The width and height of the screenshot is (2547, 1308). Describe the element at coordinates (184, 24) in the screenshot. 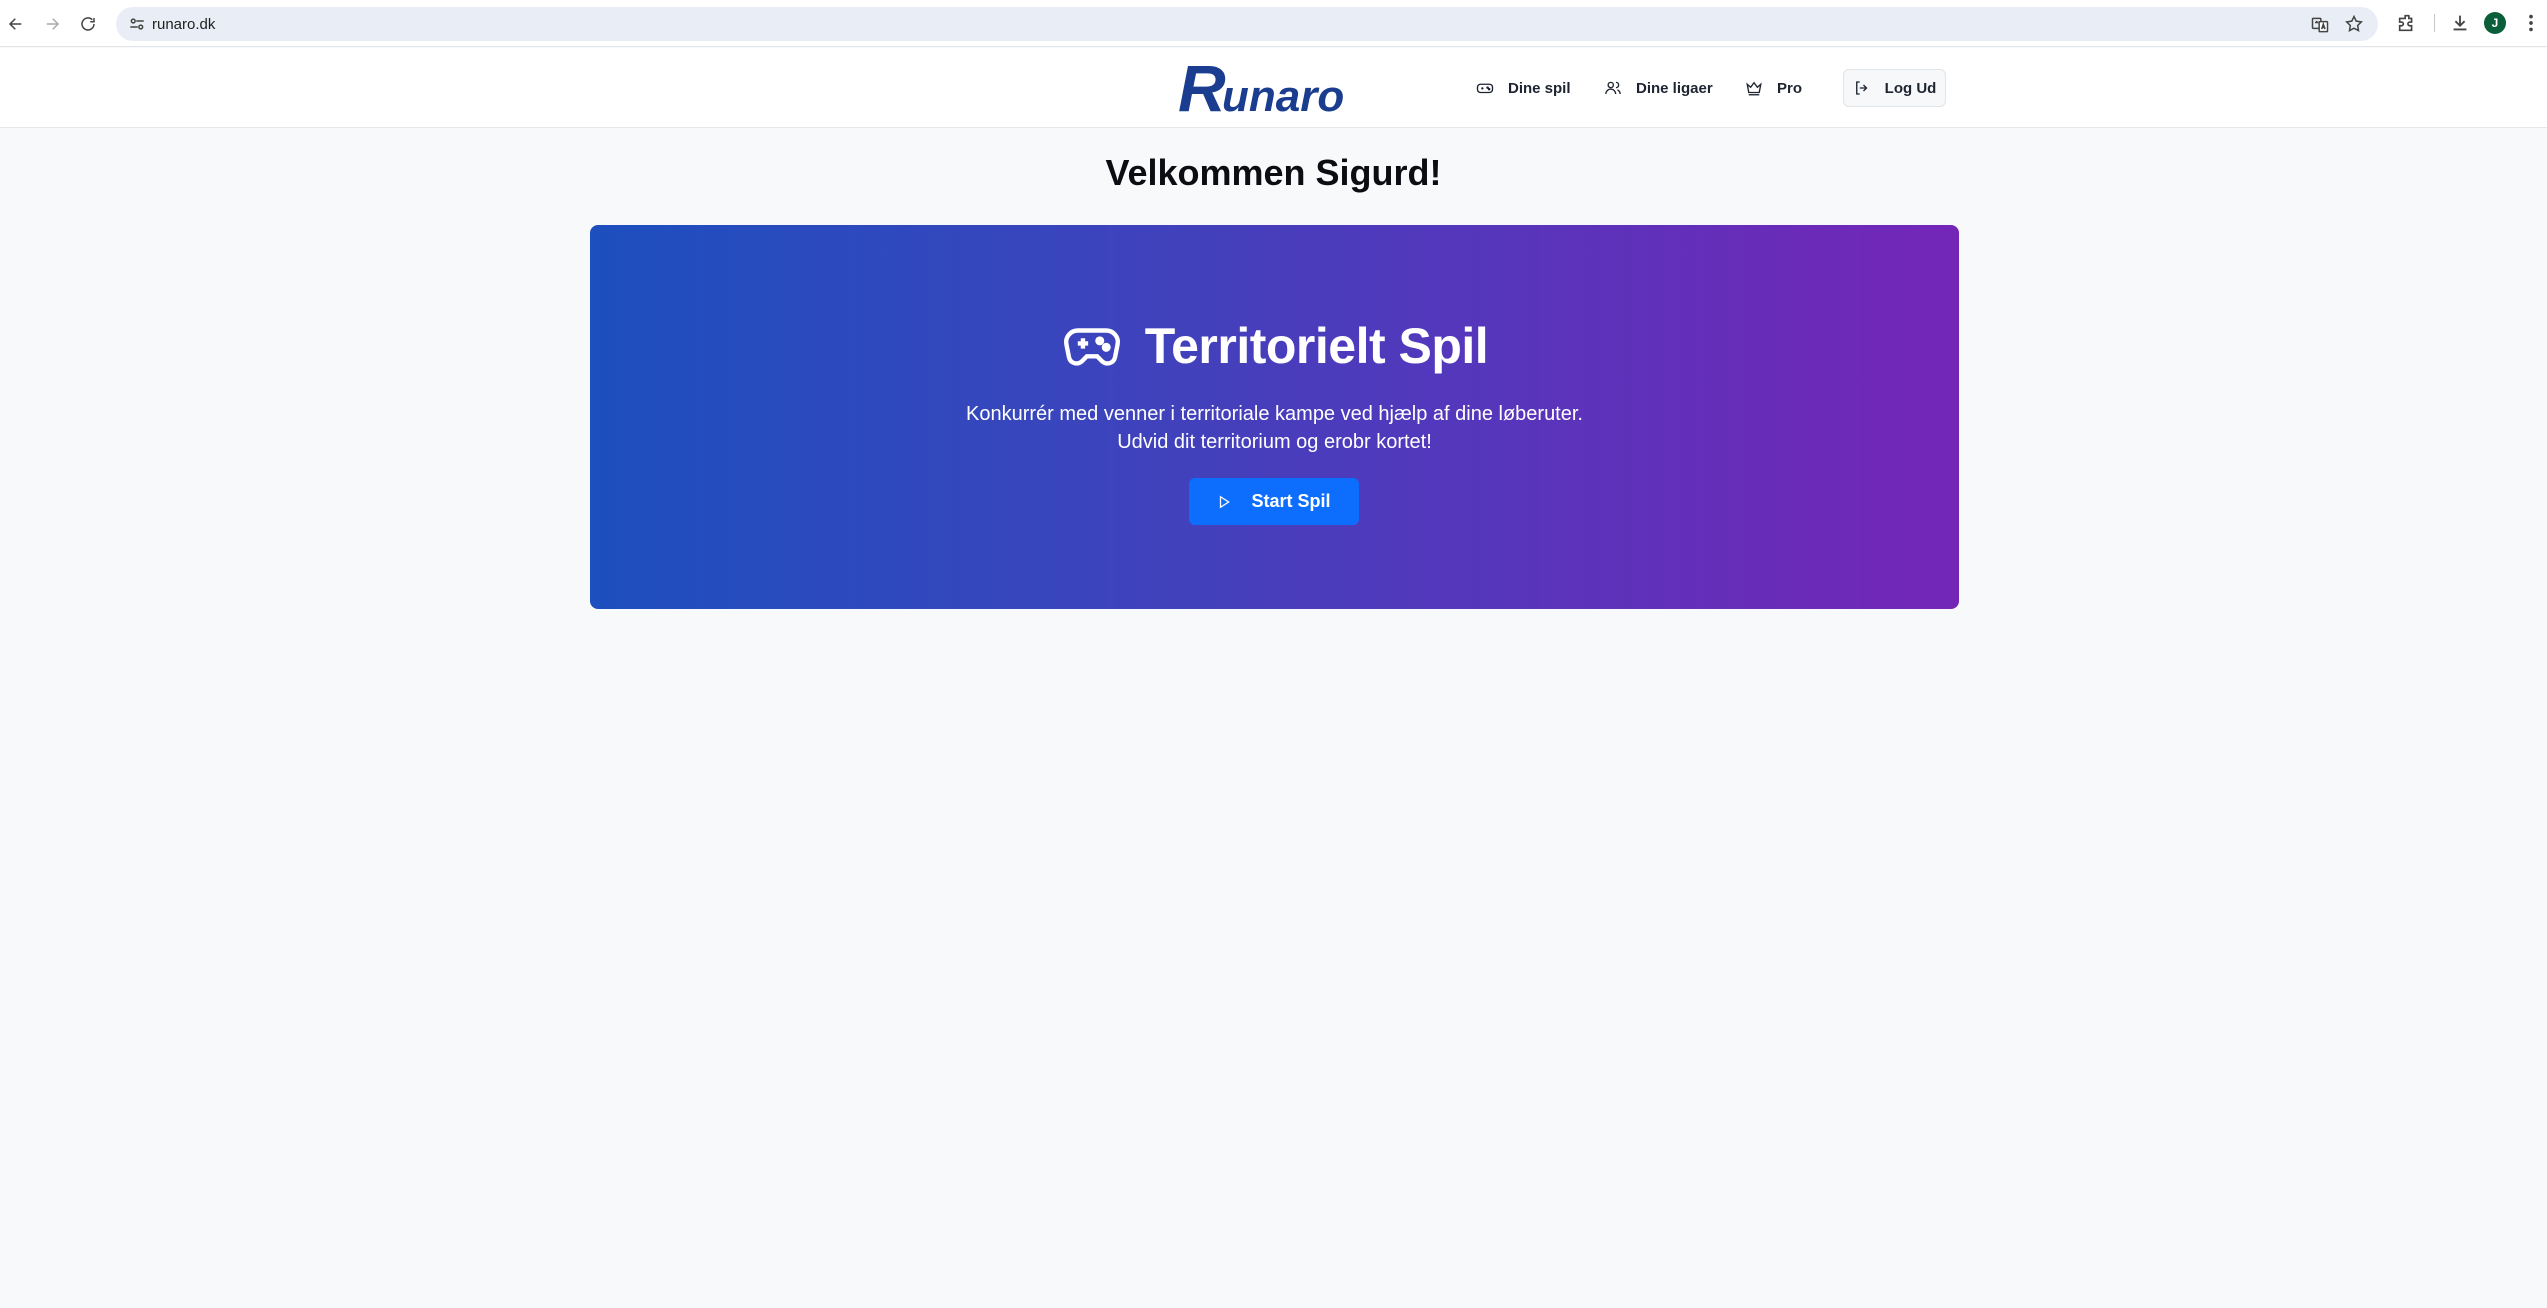

I see `url-text: runaro.dk` at that location.